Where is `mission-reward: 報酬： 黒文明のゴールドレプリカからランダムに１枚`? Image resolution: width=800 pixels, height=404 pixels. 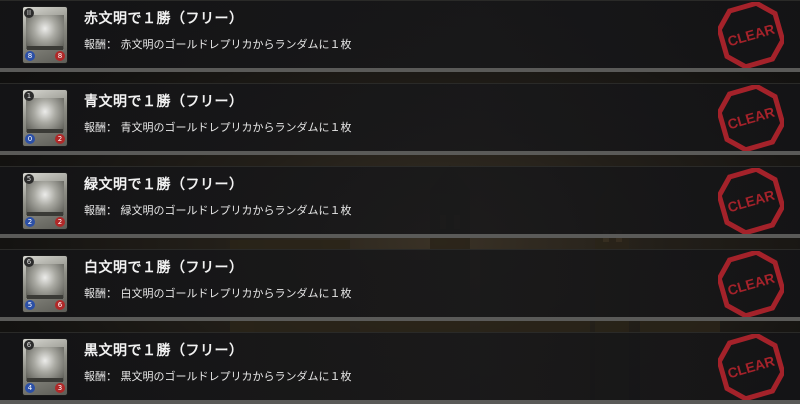
mission-reward: 報酬： 黒文明のゴールドレプリカからランダムに１枚 is located at coordinates (218, 376).